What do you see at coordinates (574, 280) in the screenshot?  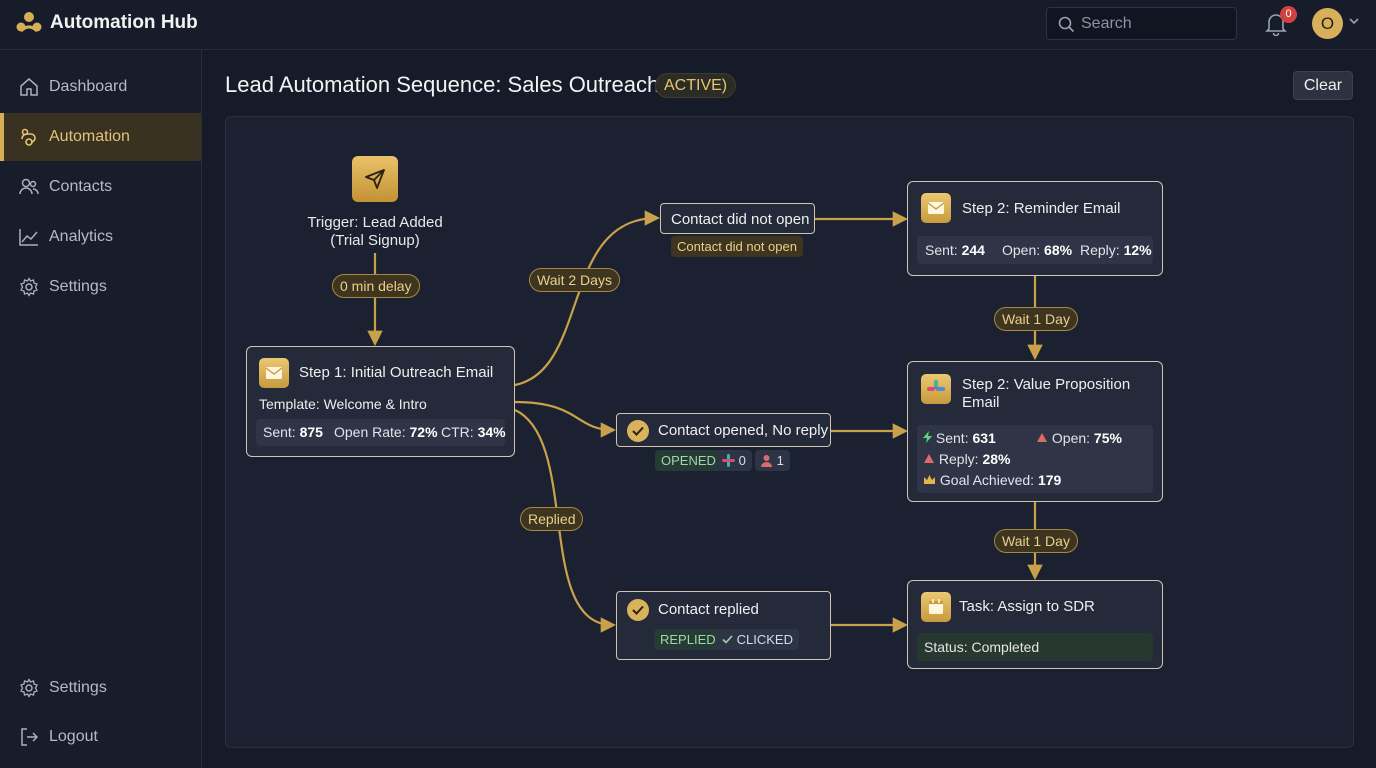 I see `delay-pill-wait-2-days: Wait 2 Days` at bounding box center [574, 280].